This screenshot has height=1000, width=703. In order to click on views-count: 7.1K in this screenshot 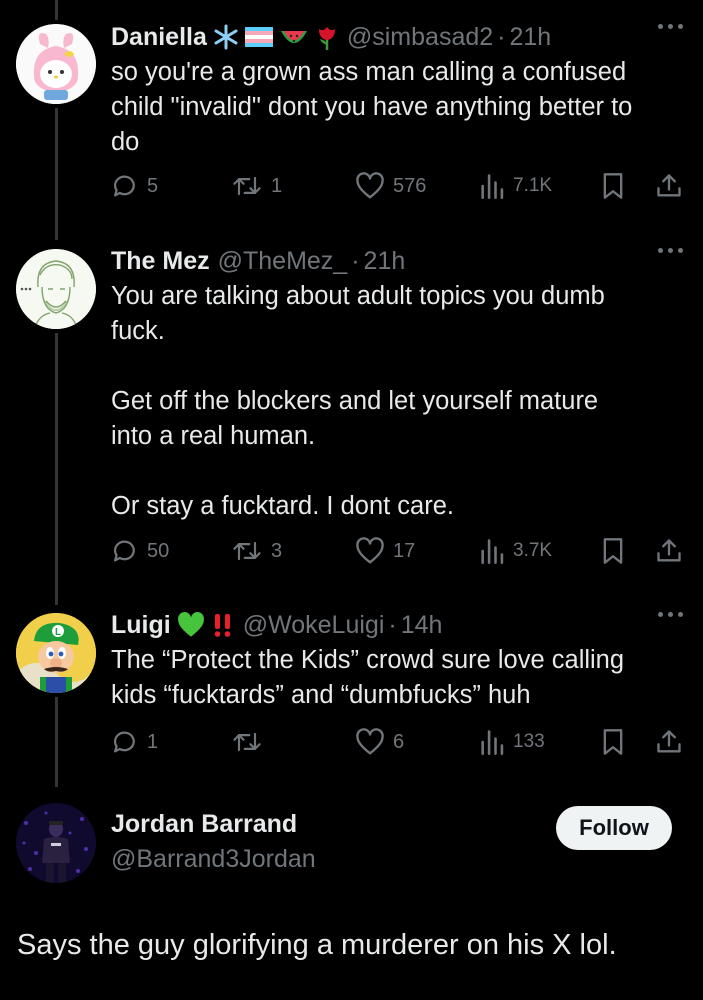, I will do `click(533, 185)`.